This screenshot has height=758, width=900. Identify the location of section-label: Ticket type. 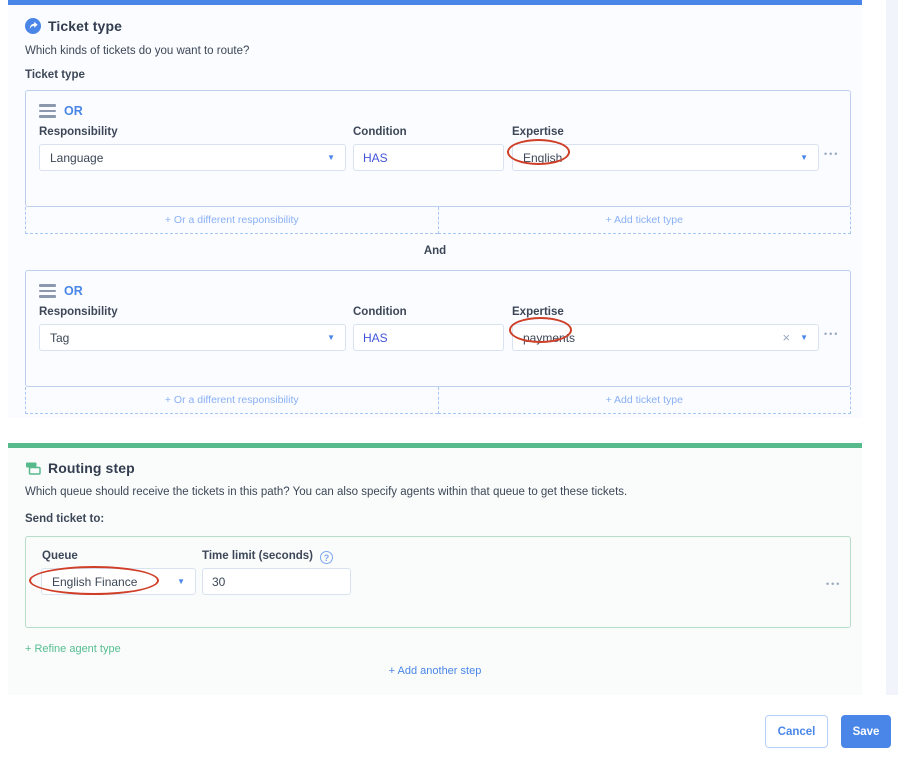
(55, 75).